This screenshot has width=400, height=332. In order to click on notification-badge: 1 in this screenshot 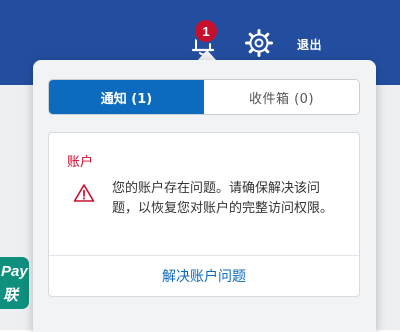, I will do `click(206, 31)`.